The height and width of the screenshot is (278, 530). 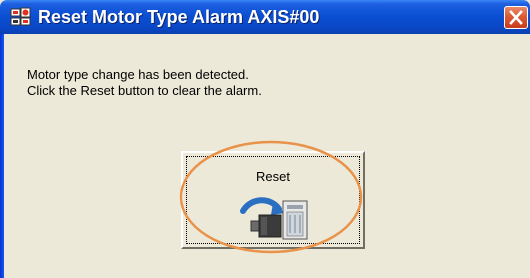 What do you see at coordinates (20, 16) in the screenshot?
I see `app-icon` at bounding box center [20, 16].